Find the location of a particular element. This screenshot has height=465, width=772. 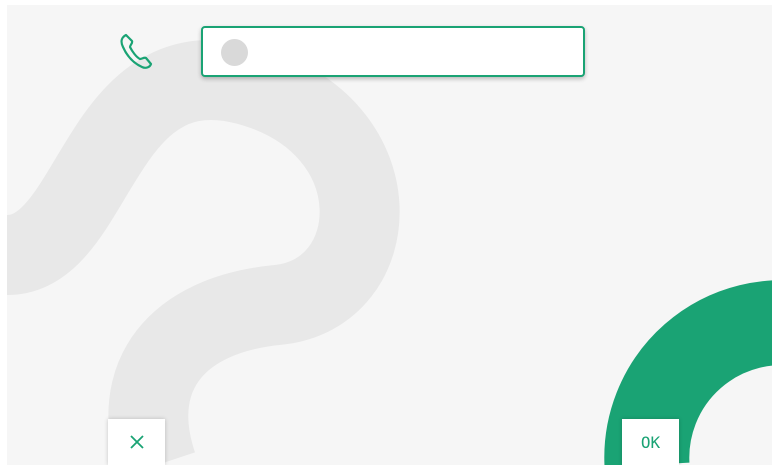

number-input-field is located at coordinates (393, 51).